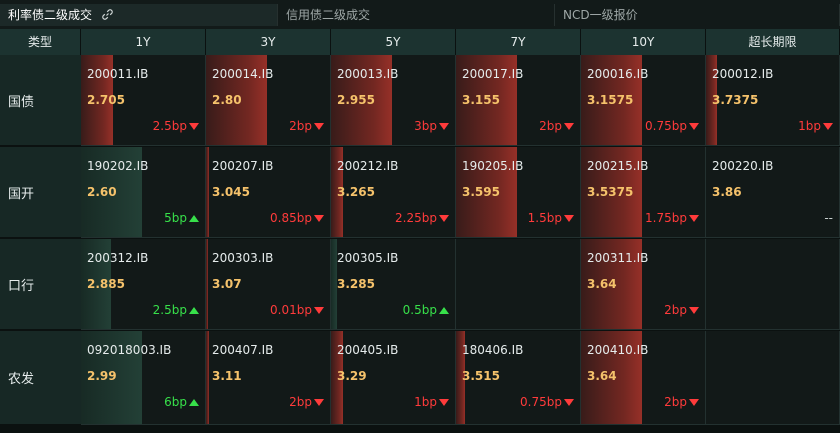 The height and width of the screenshot is (433, 840). I want to click on yield-change: 0.85bp, so click(297, 218).